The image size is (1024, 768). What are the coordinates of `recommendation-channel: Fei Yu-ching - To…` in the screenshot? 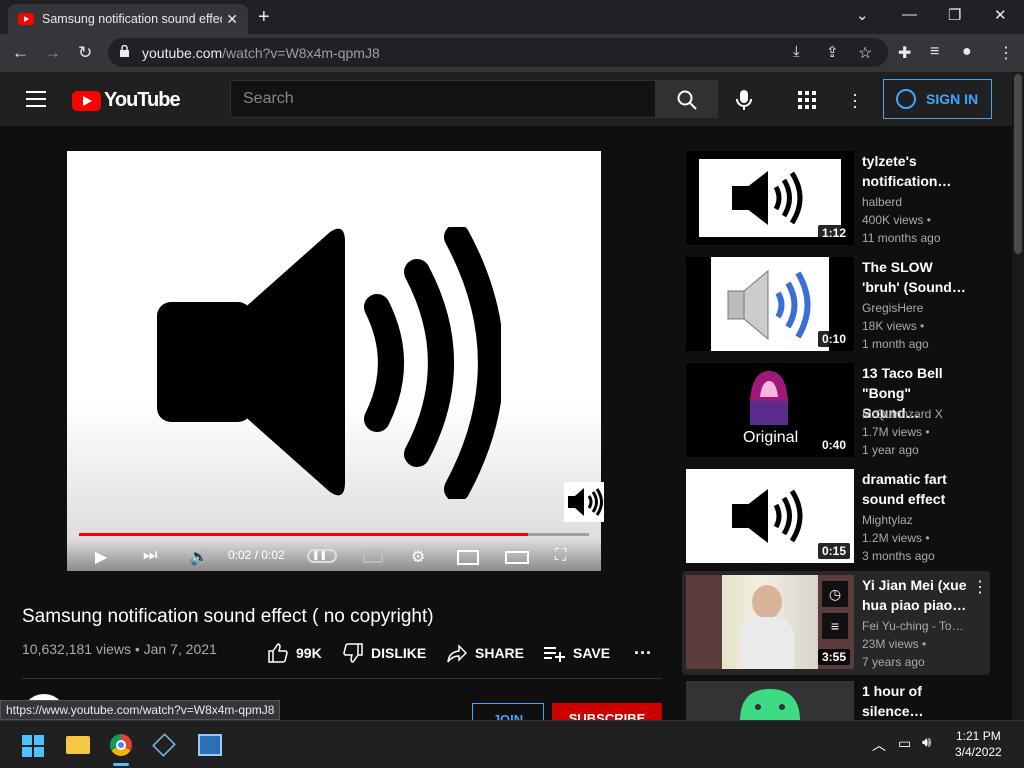 It's located at (922, 626).